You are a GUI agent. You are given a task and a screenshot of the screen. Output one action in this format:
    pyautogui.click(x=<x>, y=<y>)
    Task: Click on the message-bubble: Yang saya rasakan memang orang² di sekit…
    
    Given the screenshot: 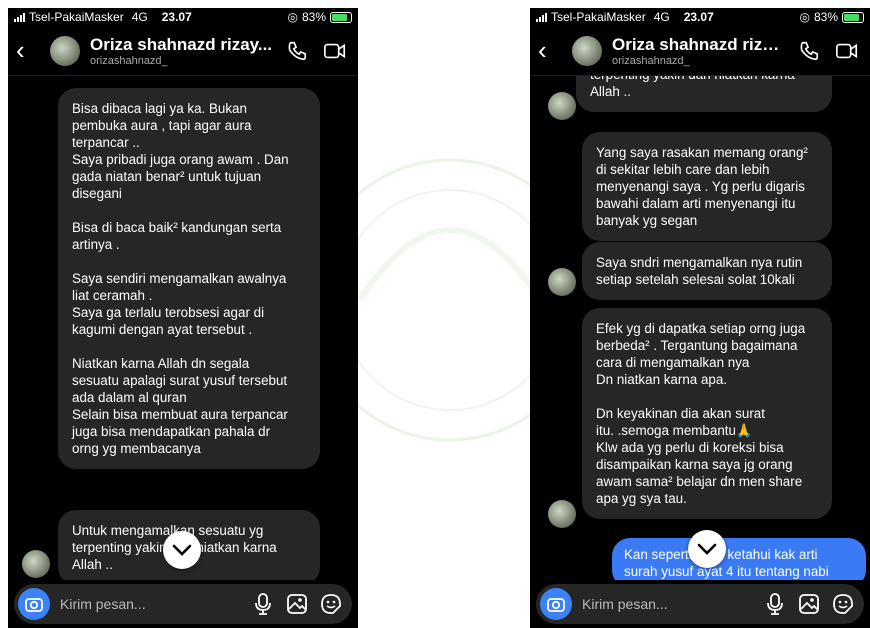 What is the action you would take?
    pyautogui.click(x=707, y=186)
    